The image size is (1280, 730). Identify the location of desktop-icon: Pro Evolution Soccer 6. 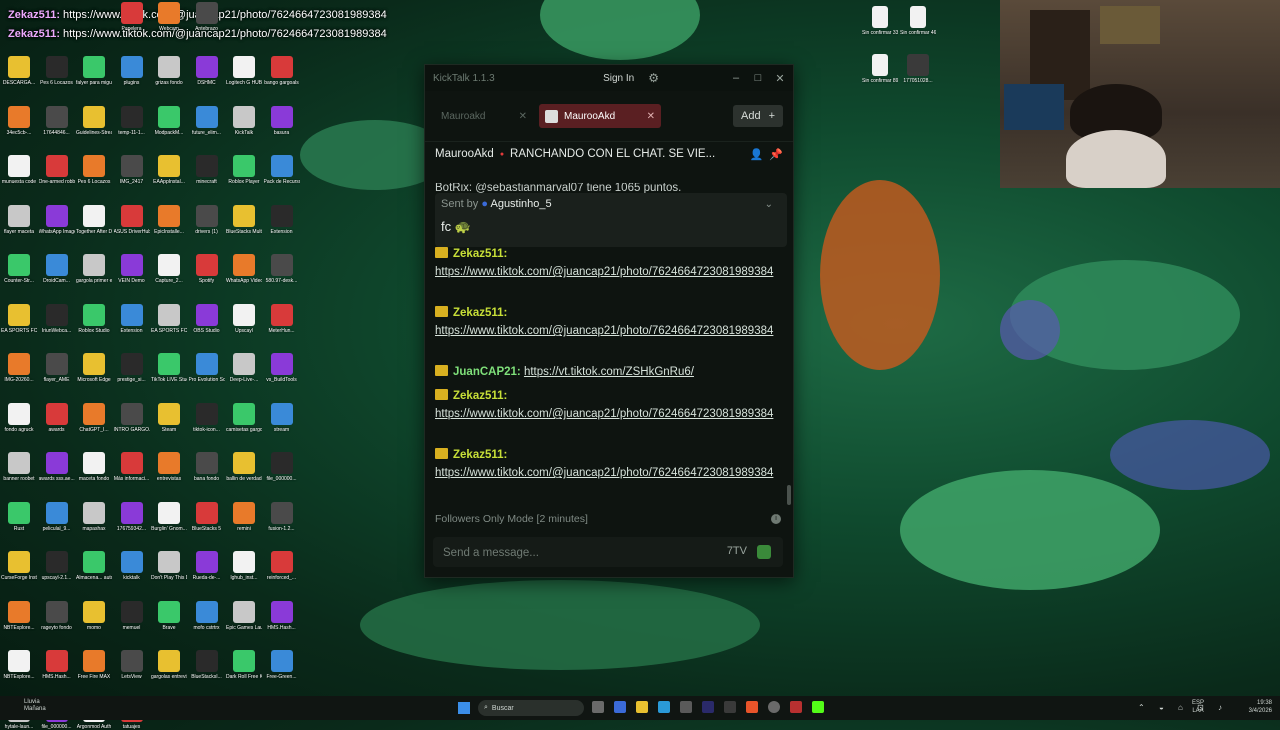
(207, 368).